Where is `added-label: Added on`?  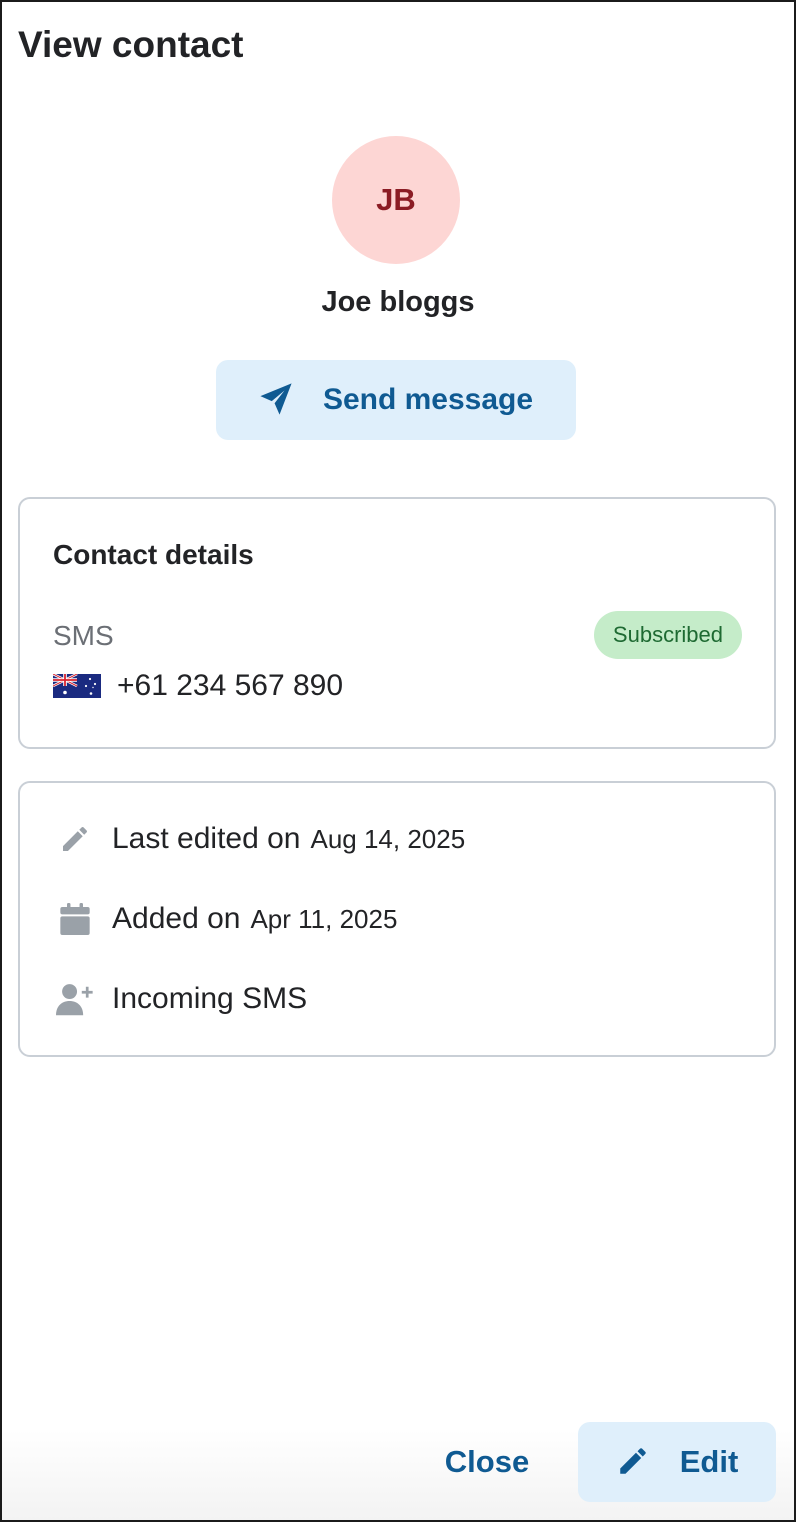 added-label: Added on is located at coordinates (176, 918).